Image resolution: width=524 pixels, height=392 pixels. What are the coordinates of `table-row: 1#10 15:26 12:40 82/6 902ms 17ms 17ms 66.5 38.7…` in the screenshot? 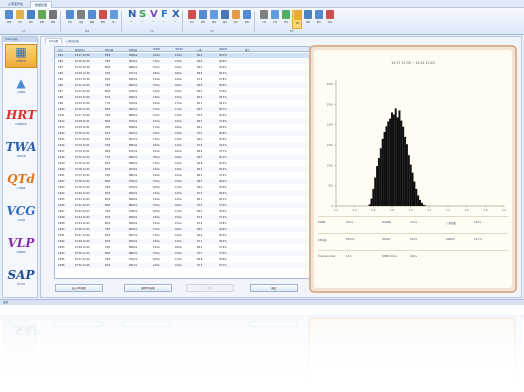 It's located at (182, 109).